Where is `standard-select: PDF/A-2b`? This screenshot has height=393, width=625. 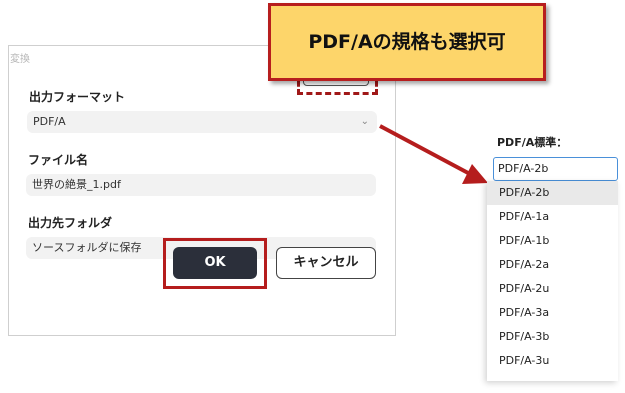 standard-select: PDF/A-2b is located at coordinates (555, 169).